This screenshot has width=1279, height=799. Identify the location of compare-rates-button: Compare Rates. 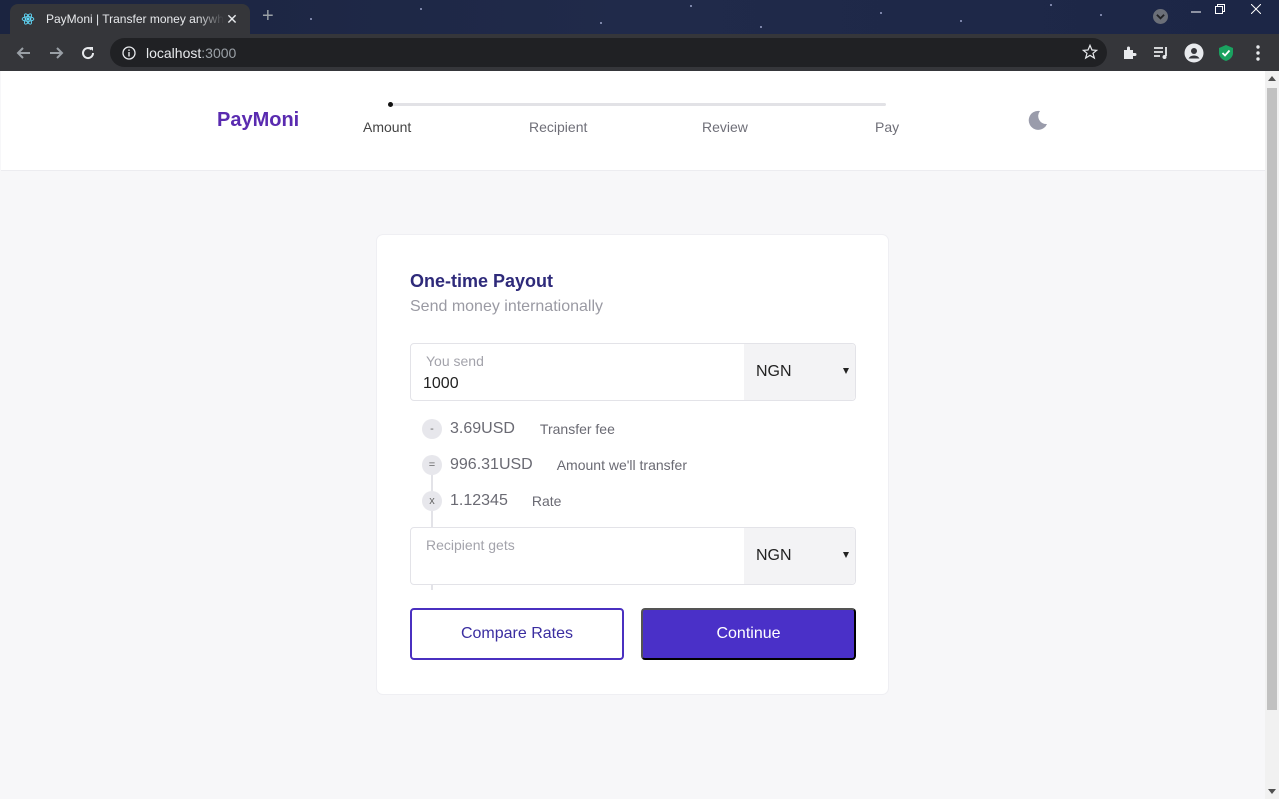
(517, 634).